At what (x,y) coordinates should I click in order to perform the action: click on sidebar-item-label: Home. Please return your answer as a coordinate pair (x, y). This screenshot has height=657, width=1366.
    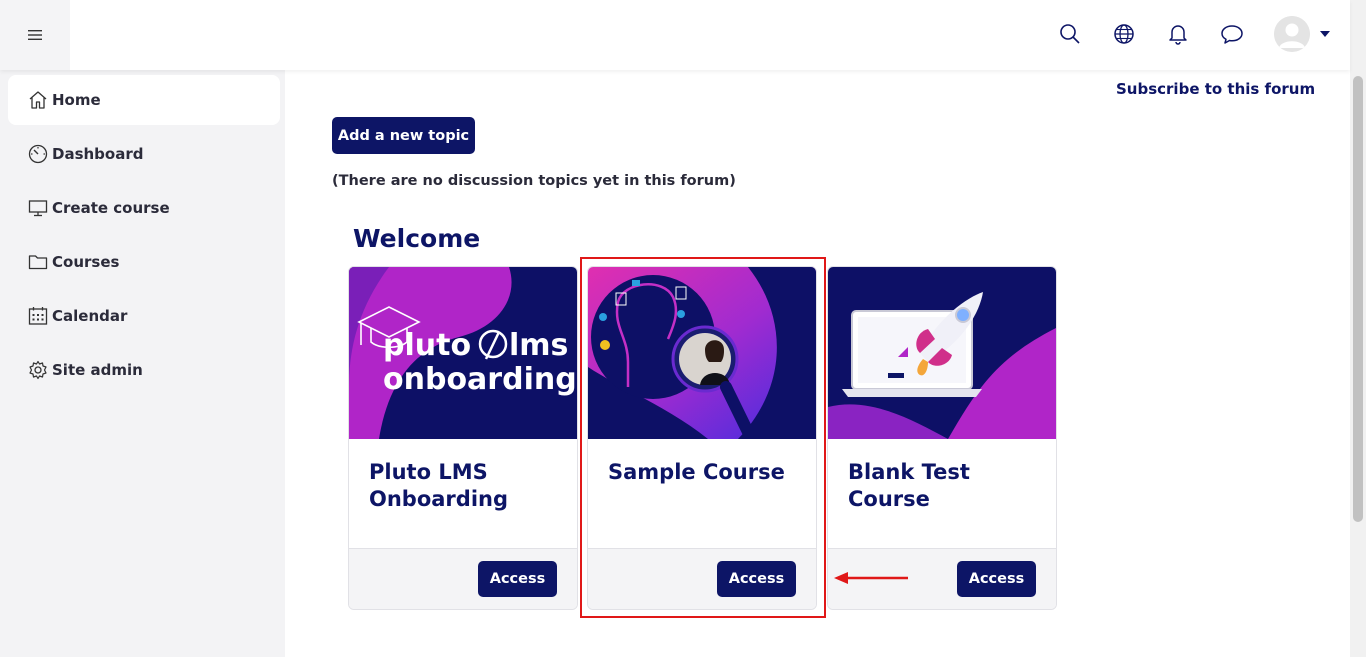
    Looking at the image, I should click on (76, 100).